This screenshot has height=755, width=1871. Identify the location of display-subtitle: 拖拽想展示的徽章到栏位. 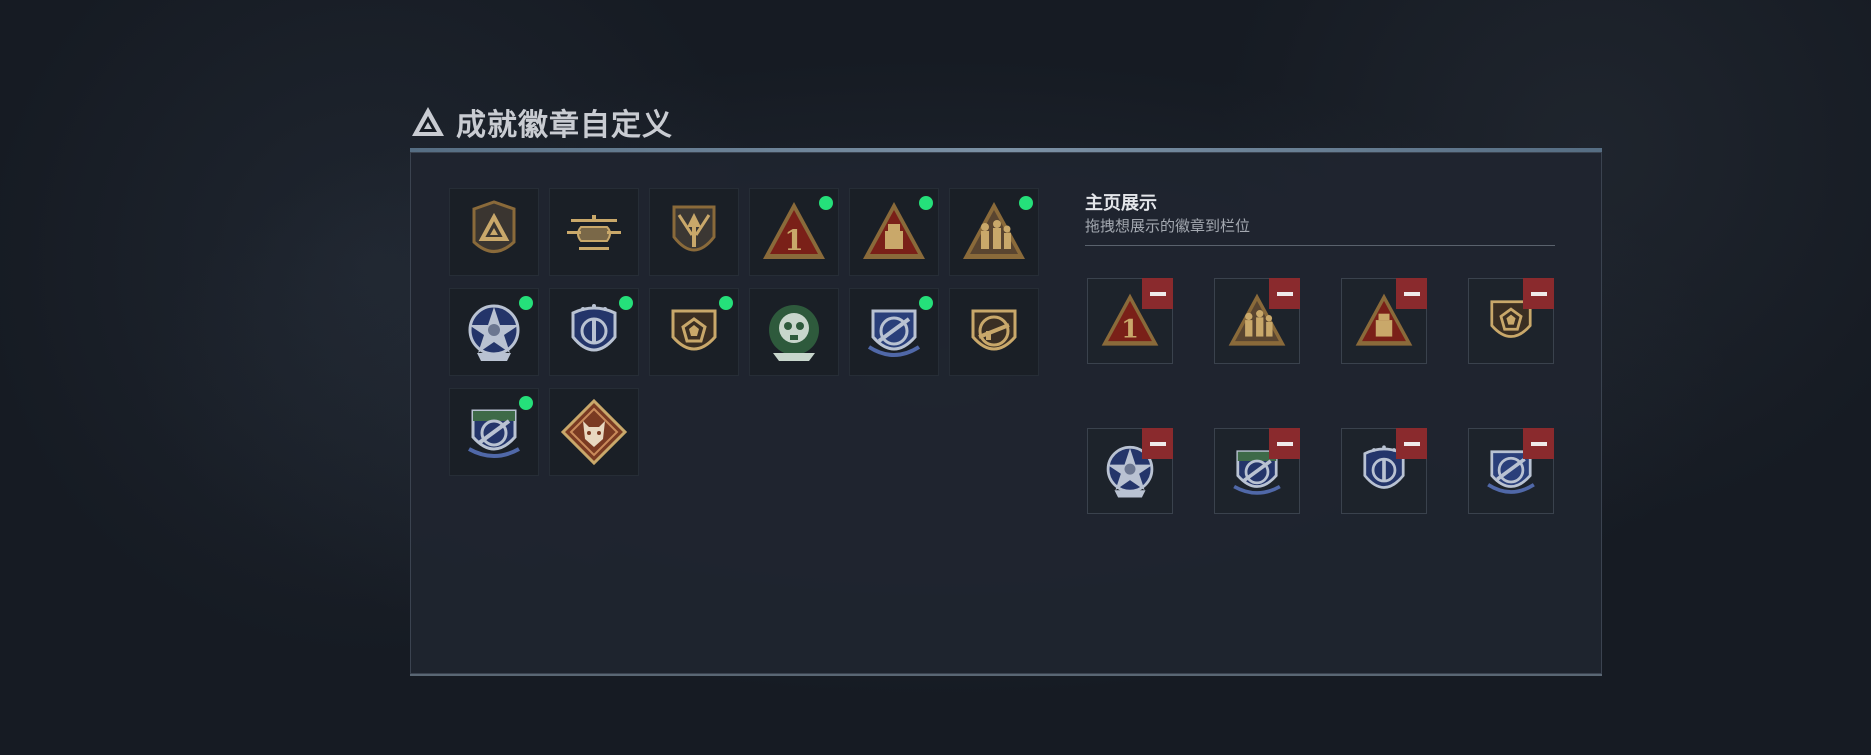
(1168, 226).